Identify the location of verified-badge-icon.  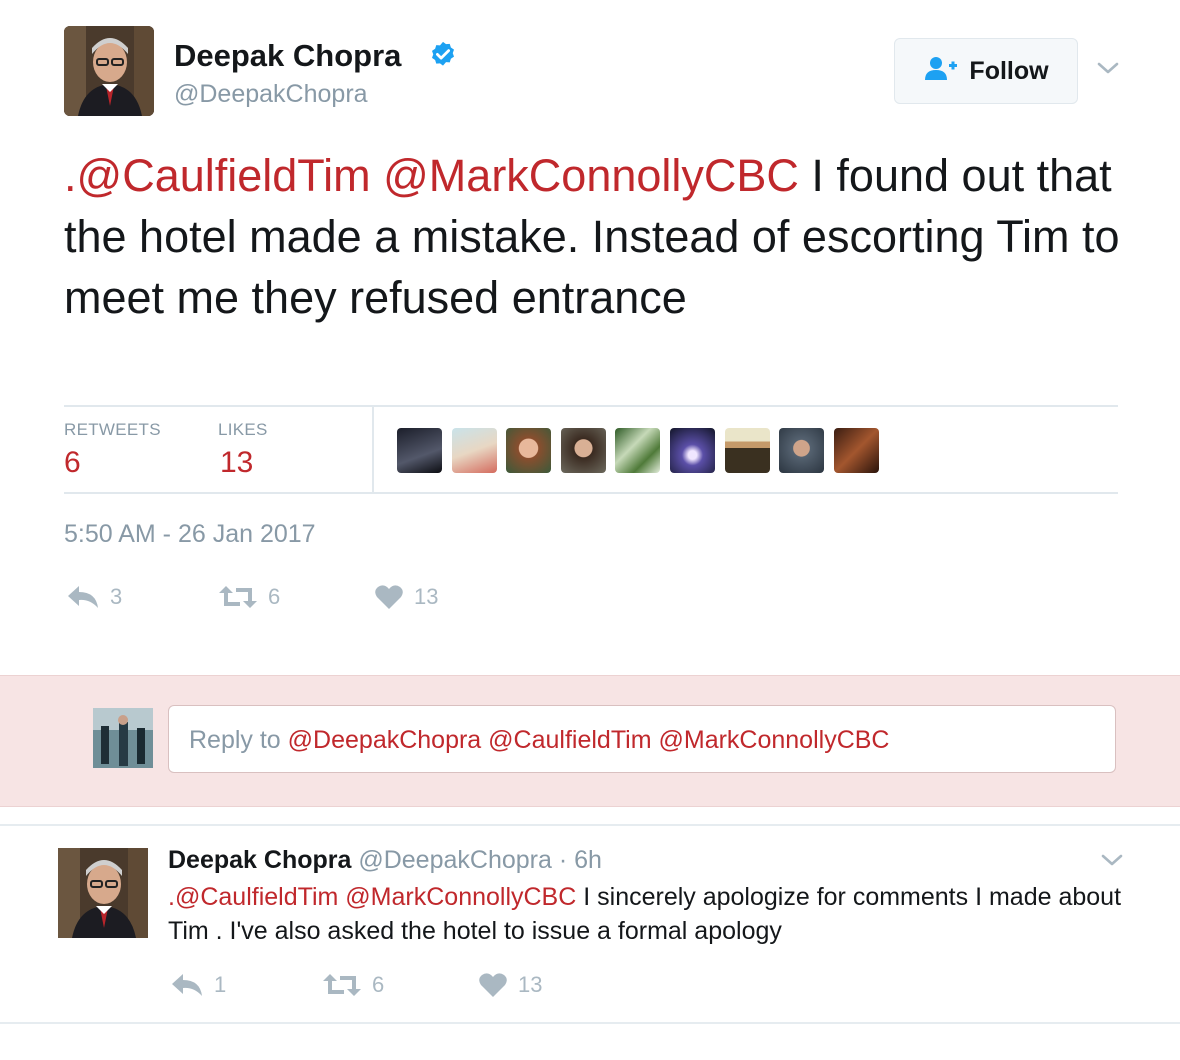
(443, 55).